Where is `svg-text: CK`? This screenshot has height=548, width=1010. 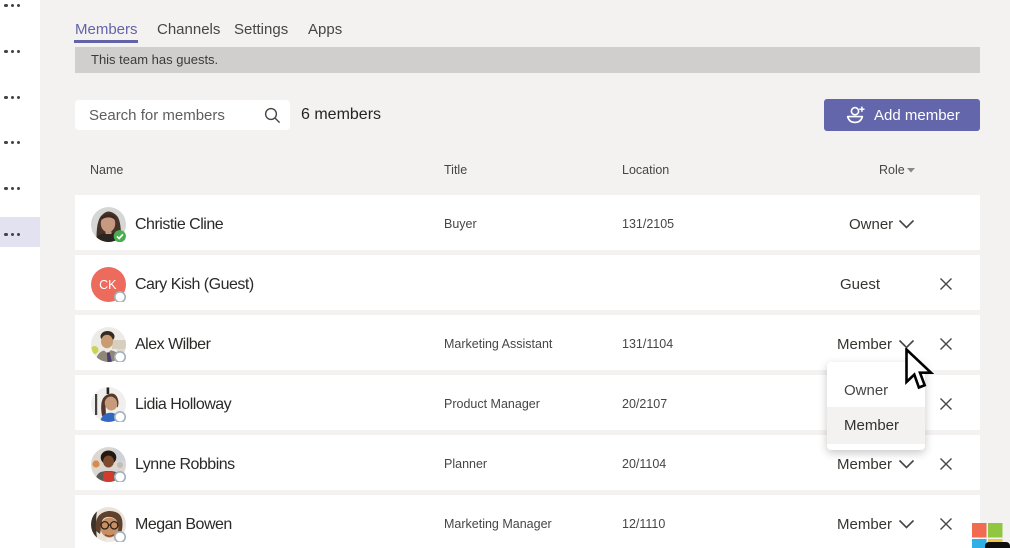 svg-text: CK is located at coordinates (108, 285).